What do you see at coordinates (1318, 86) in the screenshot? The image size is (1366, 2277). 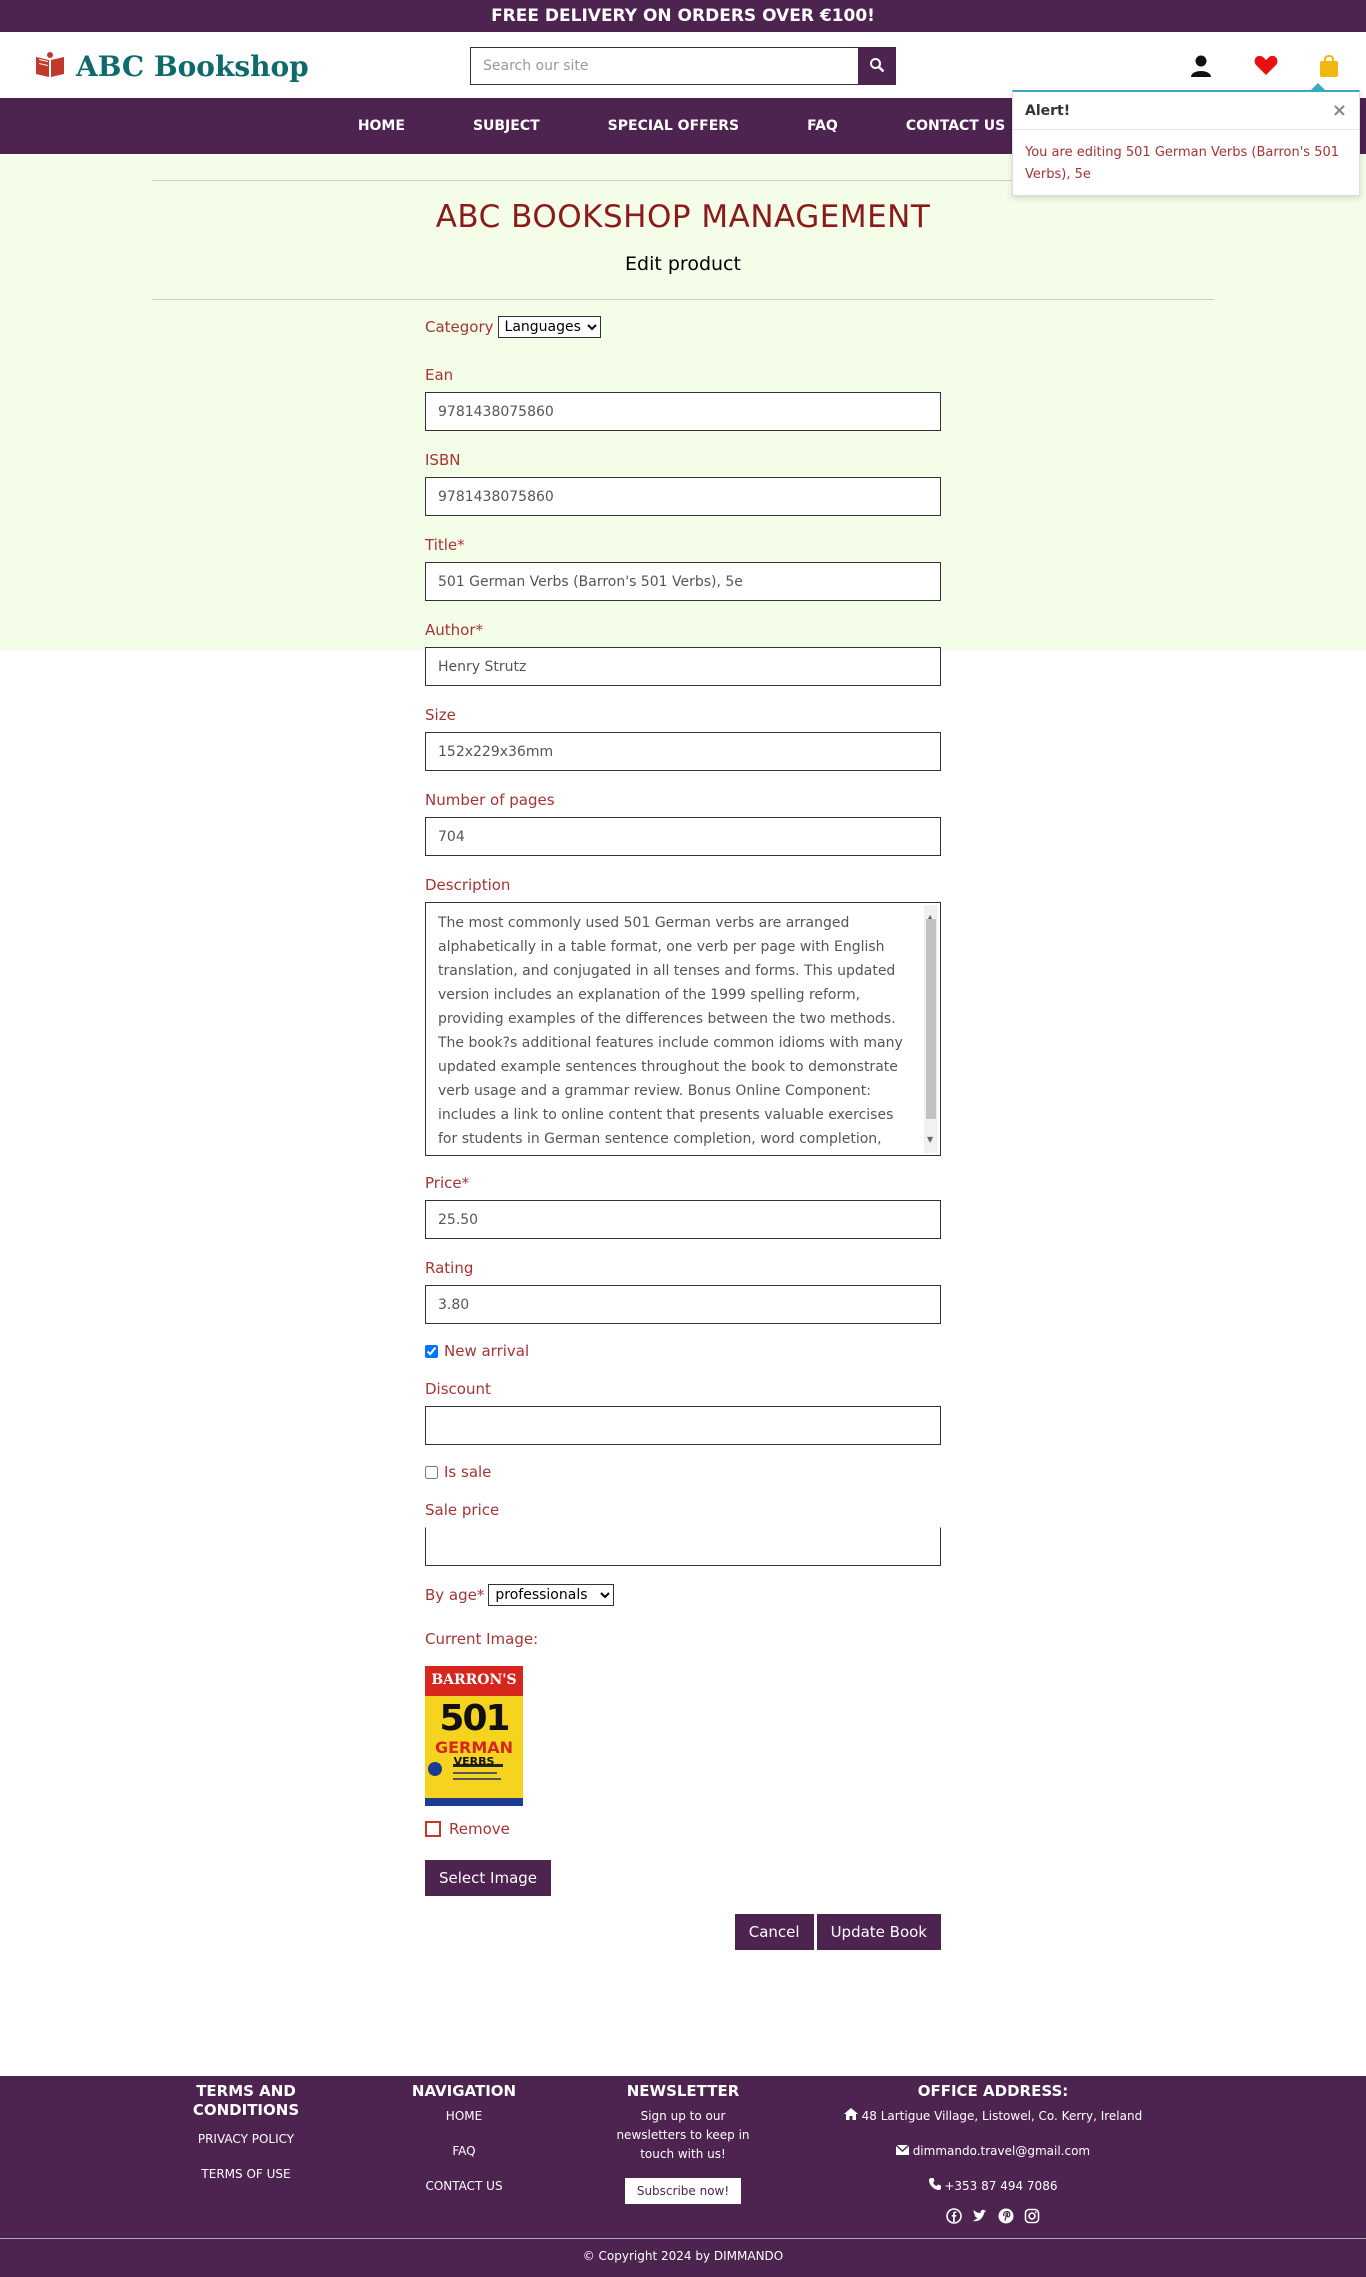 I see `alert-caret` at bounding box center [1318, 86].